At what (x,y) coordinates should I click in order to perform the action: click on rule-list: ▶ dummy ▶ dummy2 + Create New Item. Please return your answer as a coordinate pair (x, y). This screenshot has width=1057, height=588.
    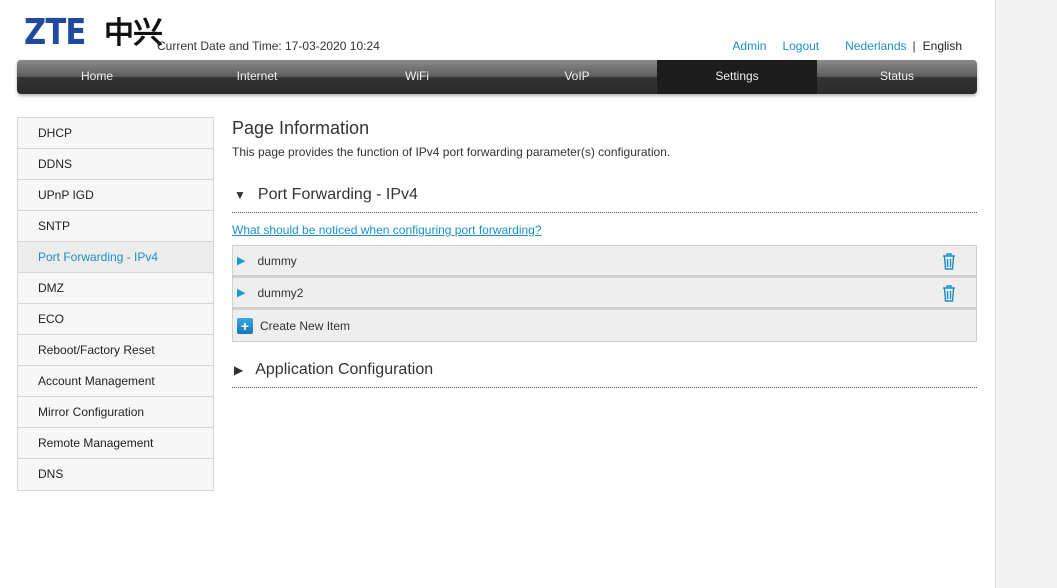
    Looking at the image, I should click on (604, 293).